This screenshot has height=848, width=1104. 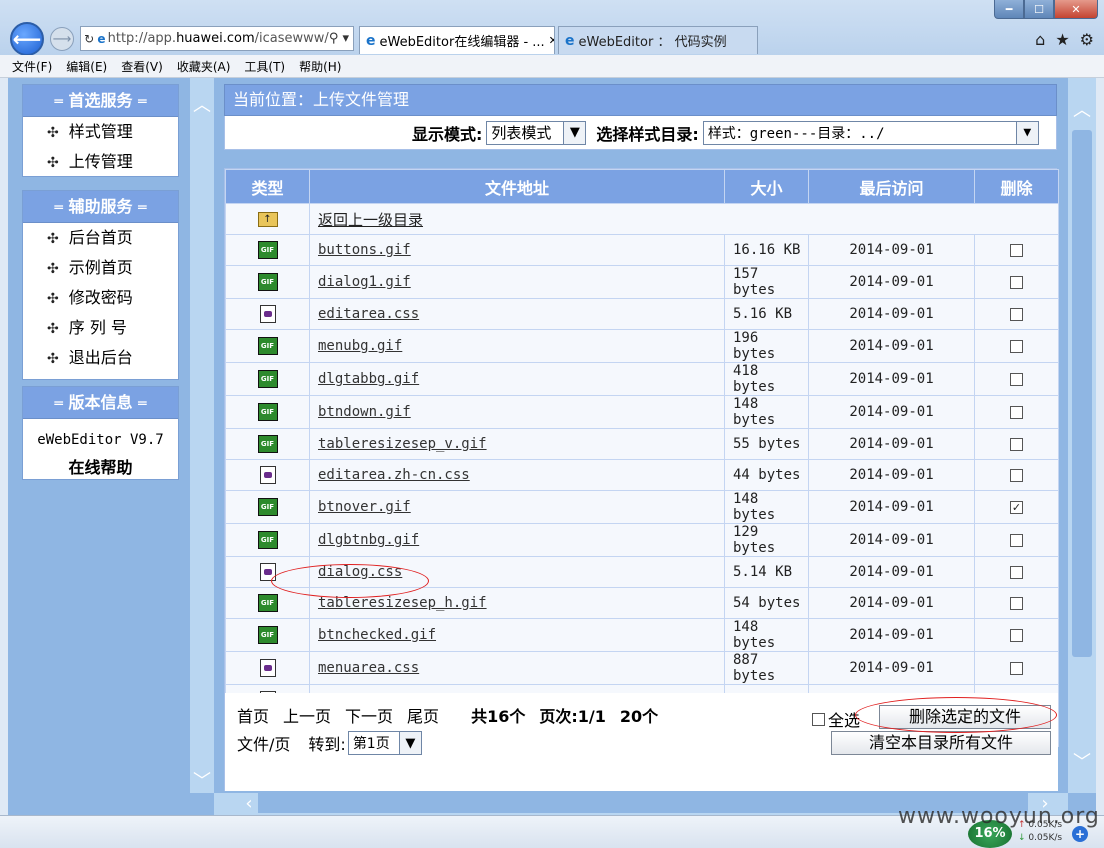 What do you see at coordinates (307, 715) in the screenshot?
I see `prev-page-link: 上一页` at bounding box center [307, 715].